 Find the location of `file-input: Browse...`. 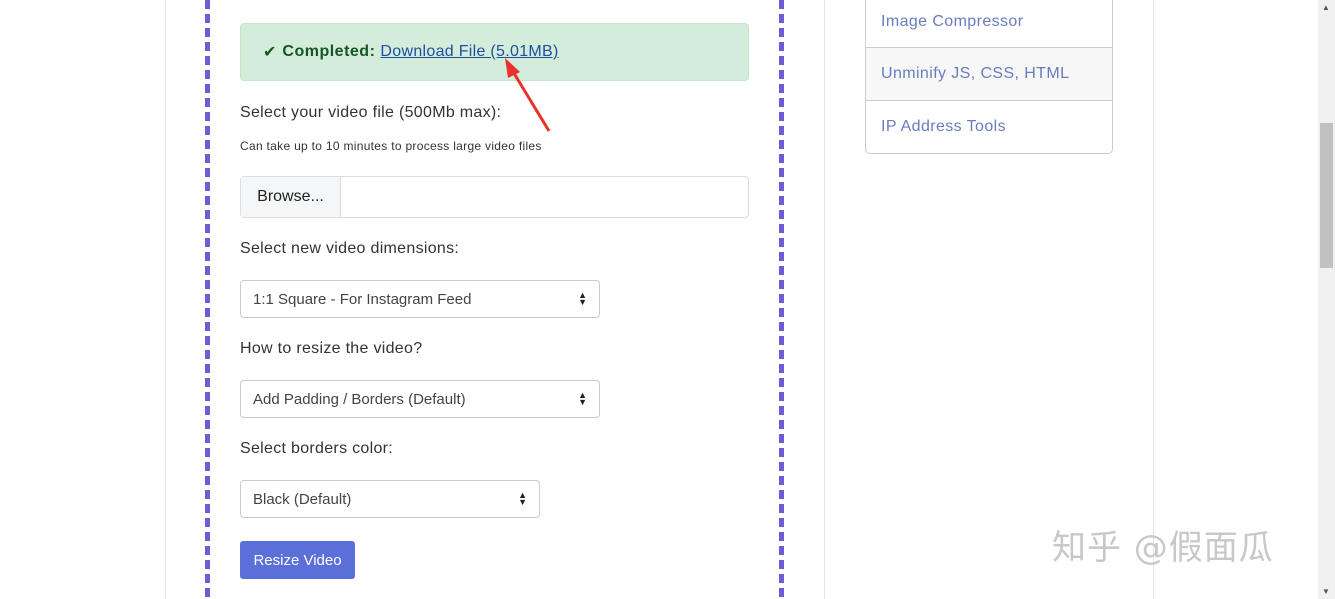

file-input: Browse... is located at coordinates (494, 197).